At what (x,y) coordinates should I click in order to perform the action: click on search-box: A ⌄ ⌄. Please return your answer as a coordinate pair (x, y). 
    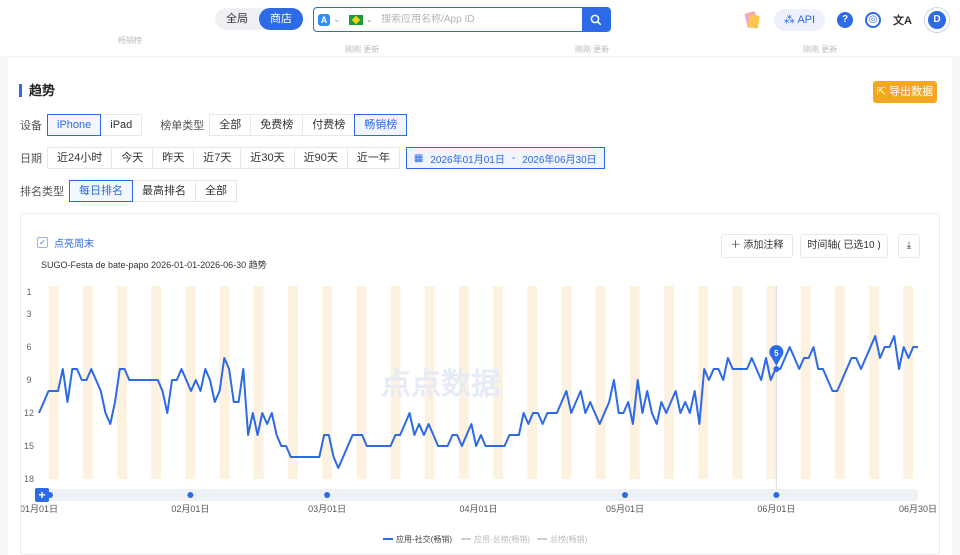
    Looking at the image, I should click on (462, 19).